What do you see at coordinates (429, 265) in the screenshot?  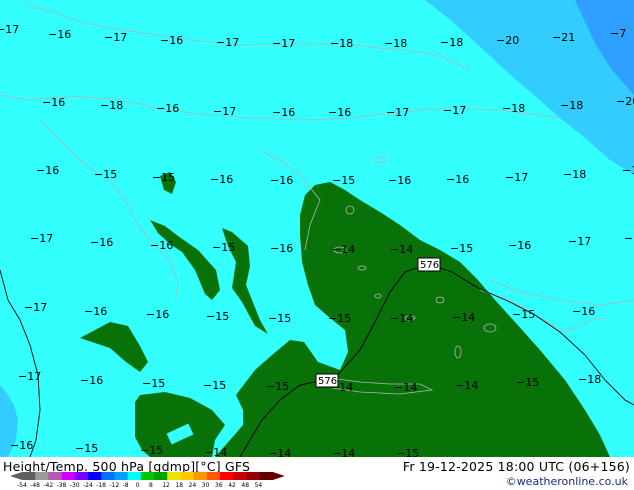 I see `svg-text: 576` at bounding box center [429, 265].